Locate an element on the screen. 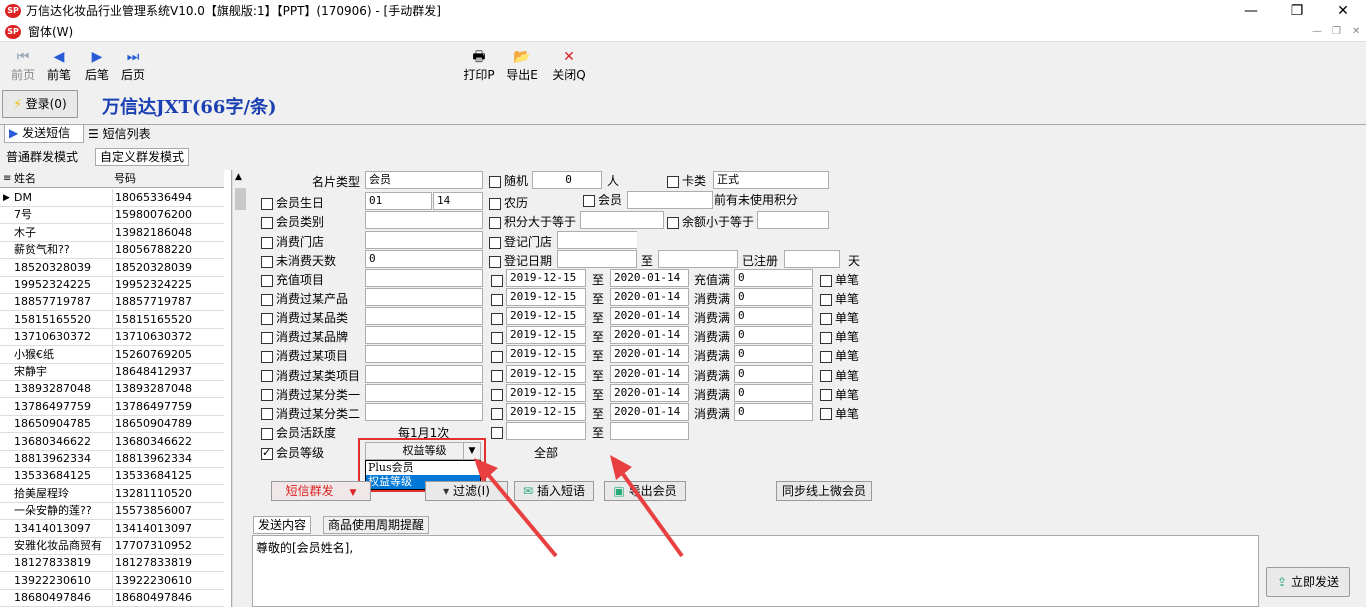  reg-store-input is located at coordinates (597, 240).